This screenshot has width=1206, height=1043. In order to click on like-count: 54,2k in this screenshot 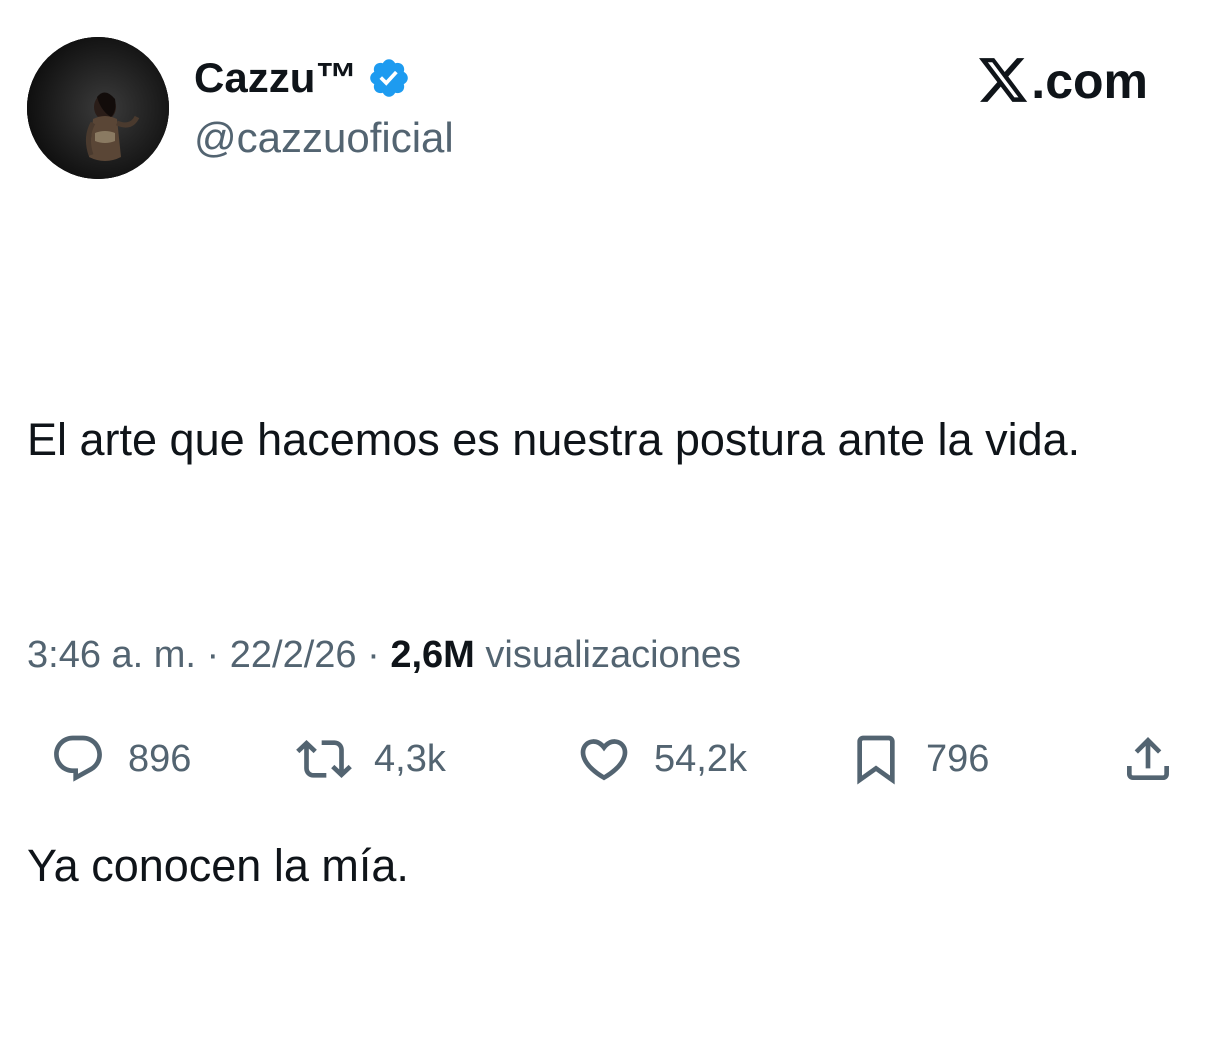, I will do `click(700, 758)`.